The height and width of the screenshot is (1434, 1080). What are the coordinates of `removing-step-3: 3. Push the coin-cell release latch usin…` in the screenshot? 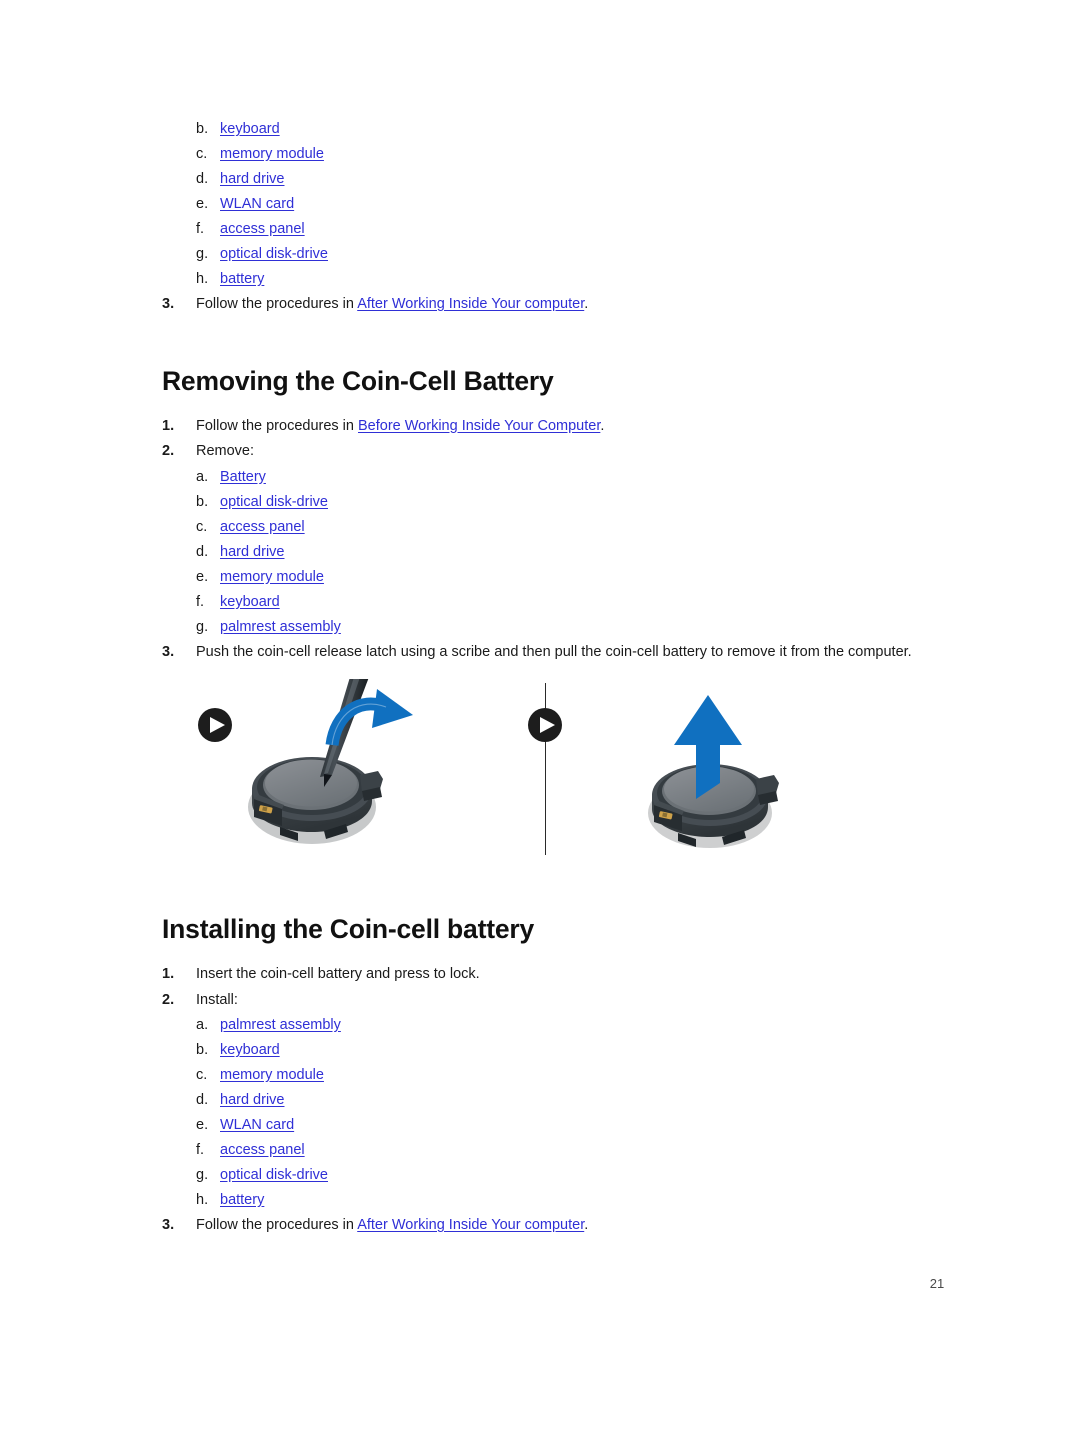 It's located at (562, 652).